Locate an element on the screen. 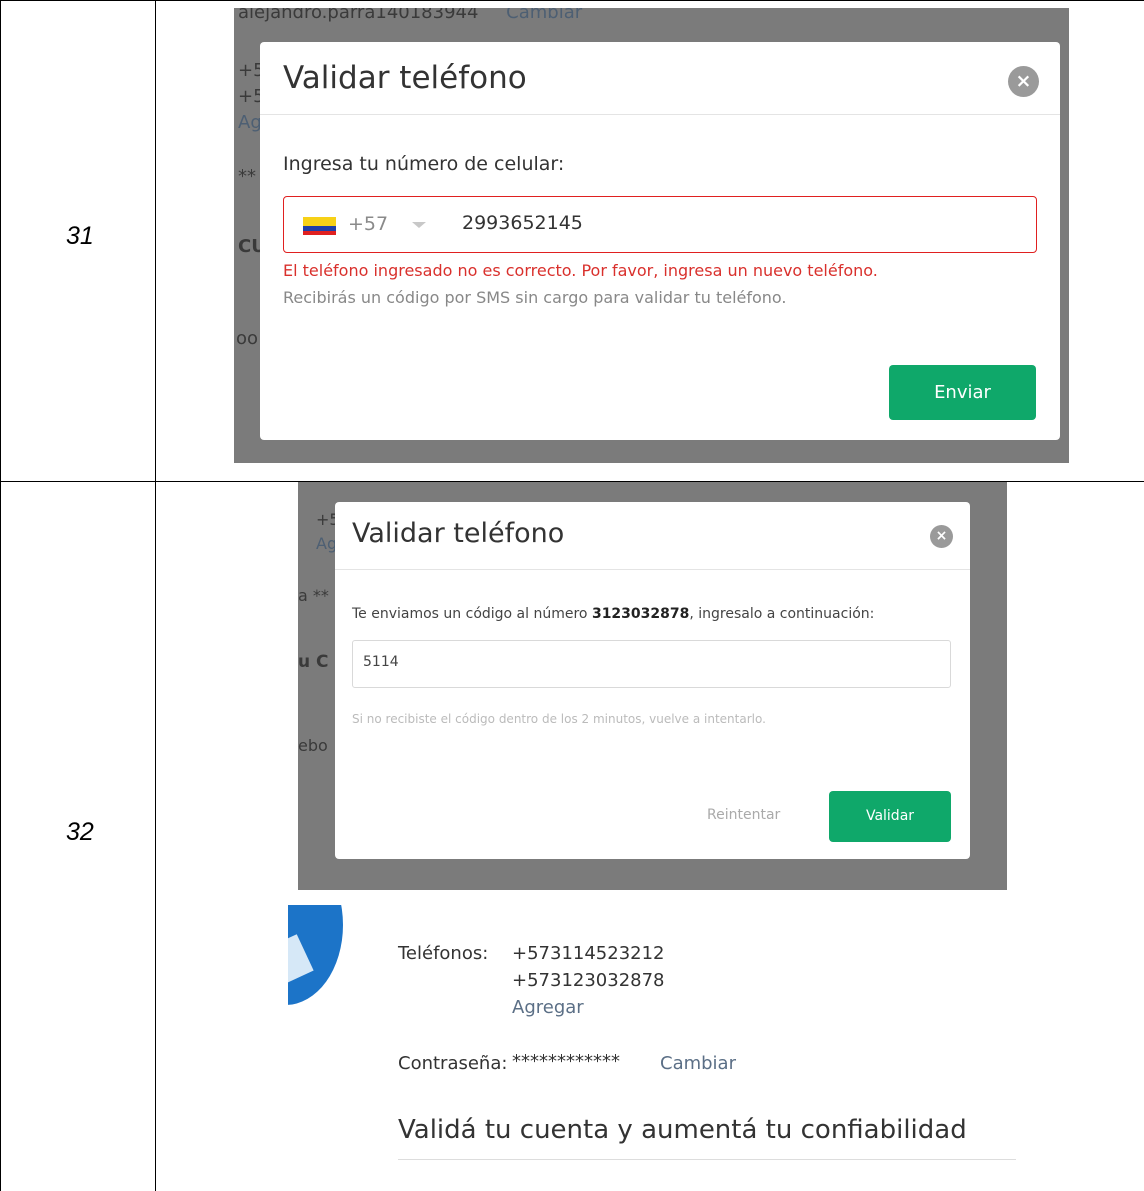 This screenshot has height=1191, width=1144. phone-label: Ingresa tu número de celular: is located at coordinates (424, 164).